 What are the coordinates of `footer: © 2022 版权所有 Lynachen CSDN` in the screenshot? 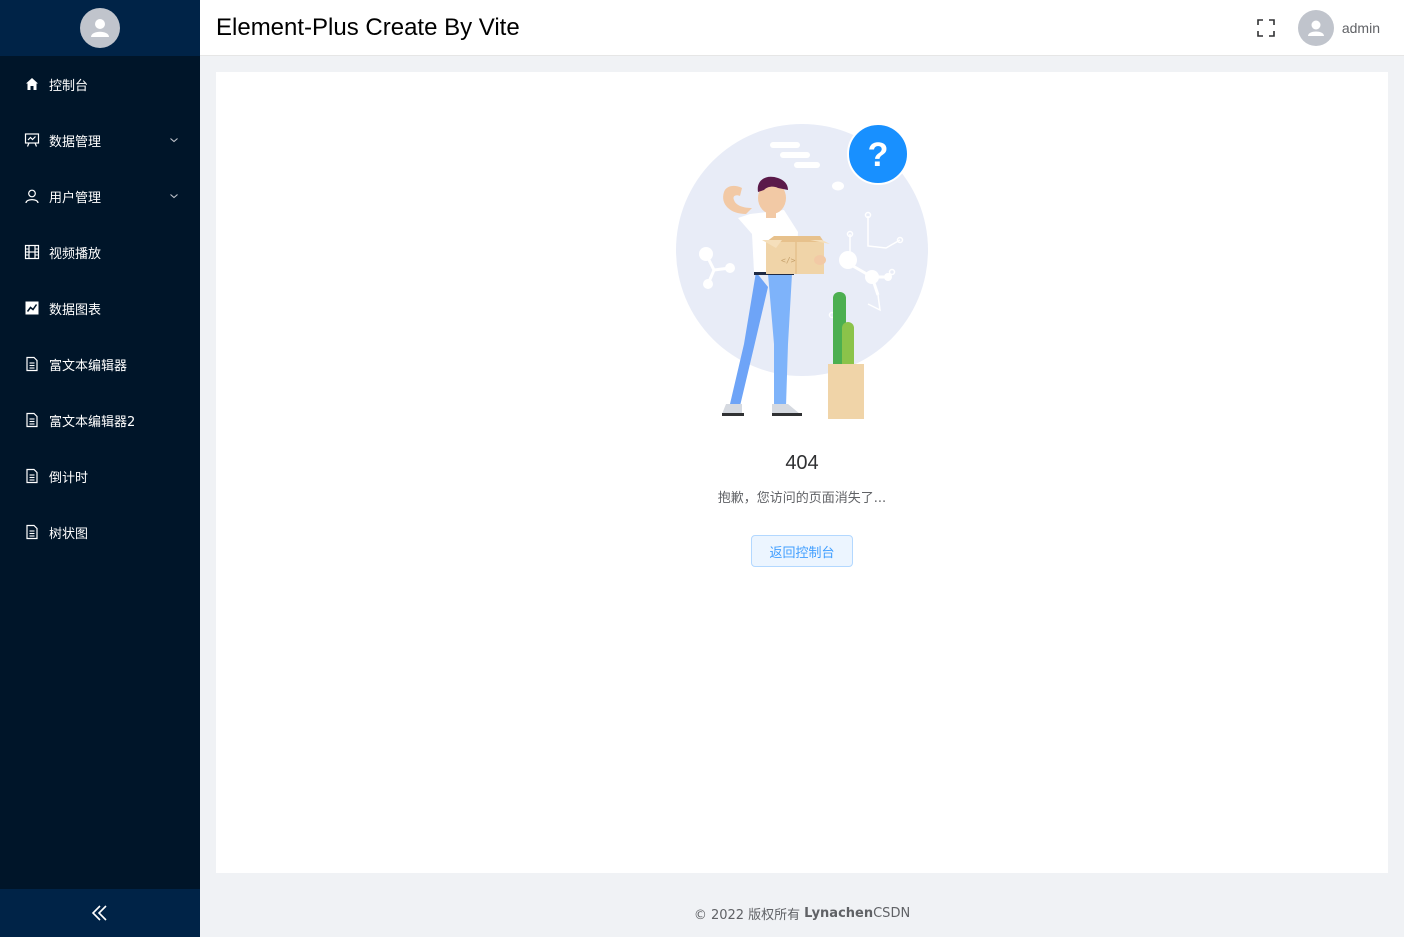 It's located at (802, 913).